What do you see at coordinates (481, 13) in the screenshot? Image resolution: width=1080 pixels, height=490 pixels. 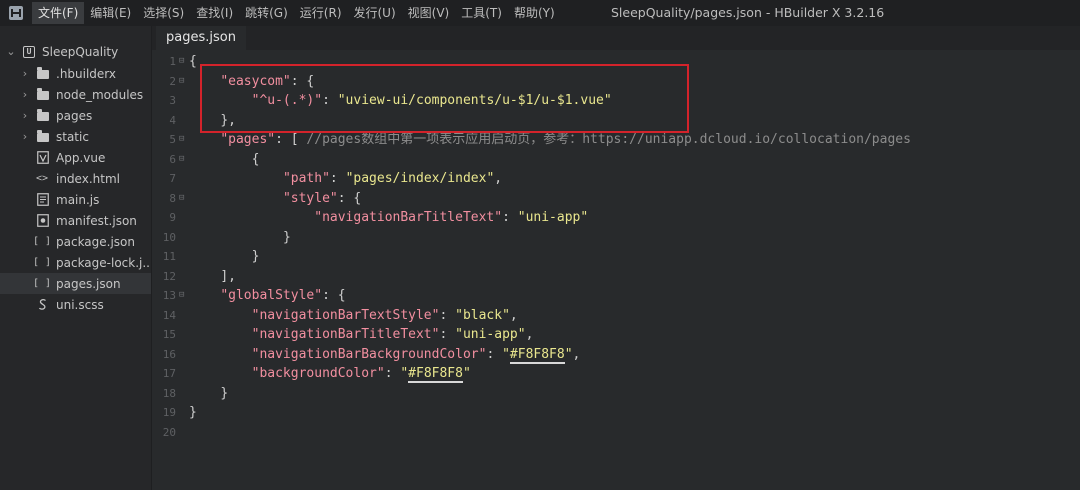 I see `menu-tools: 工具(T)` at bounding box center [481, 13].